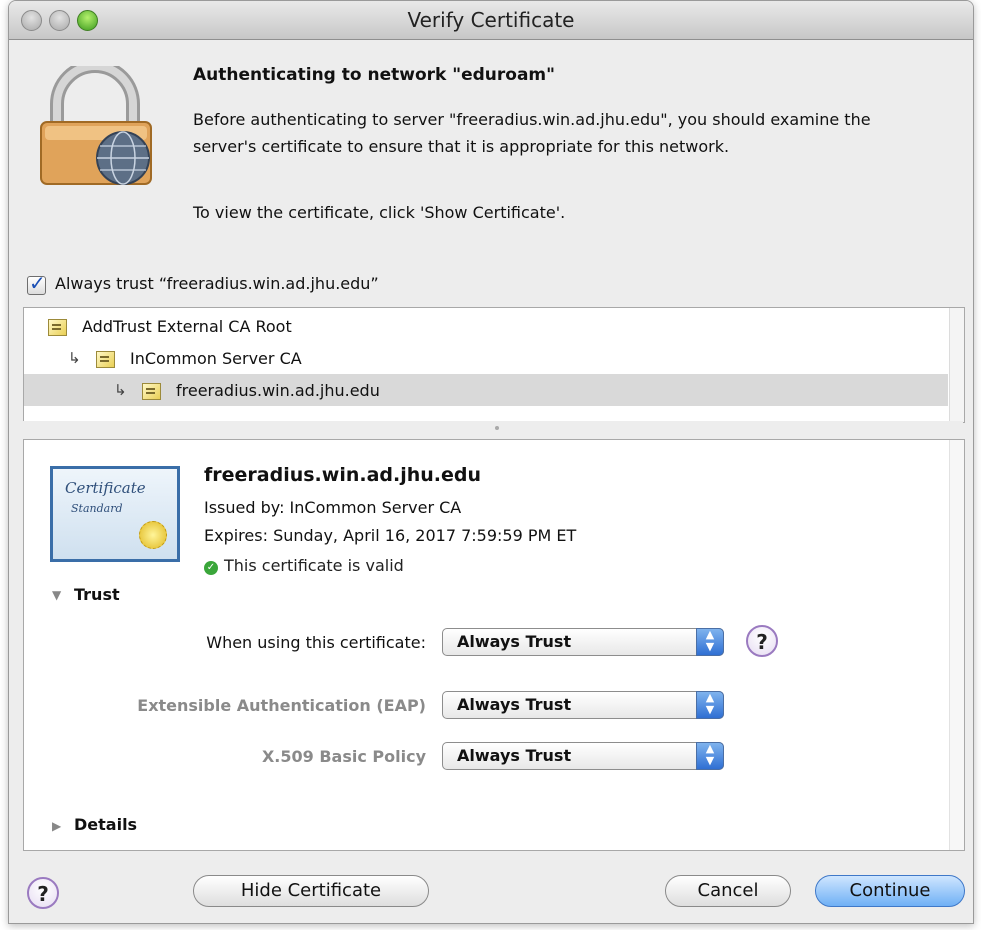  I want to click on certificate-badge-subtitle: Standard, so click(97, 508).